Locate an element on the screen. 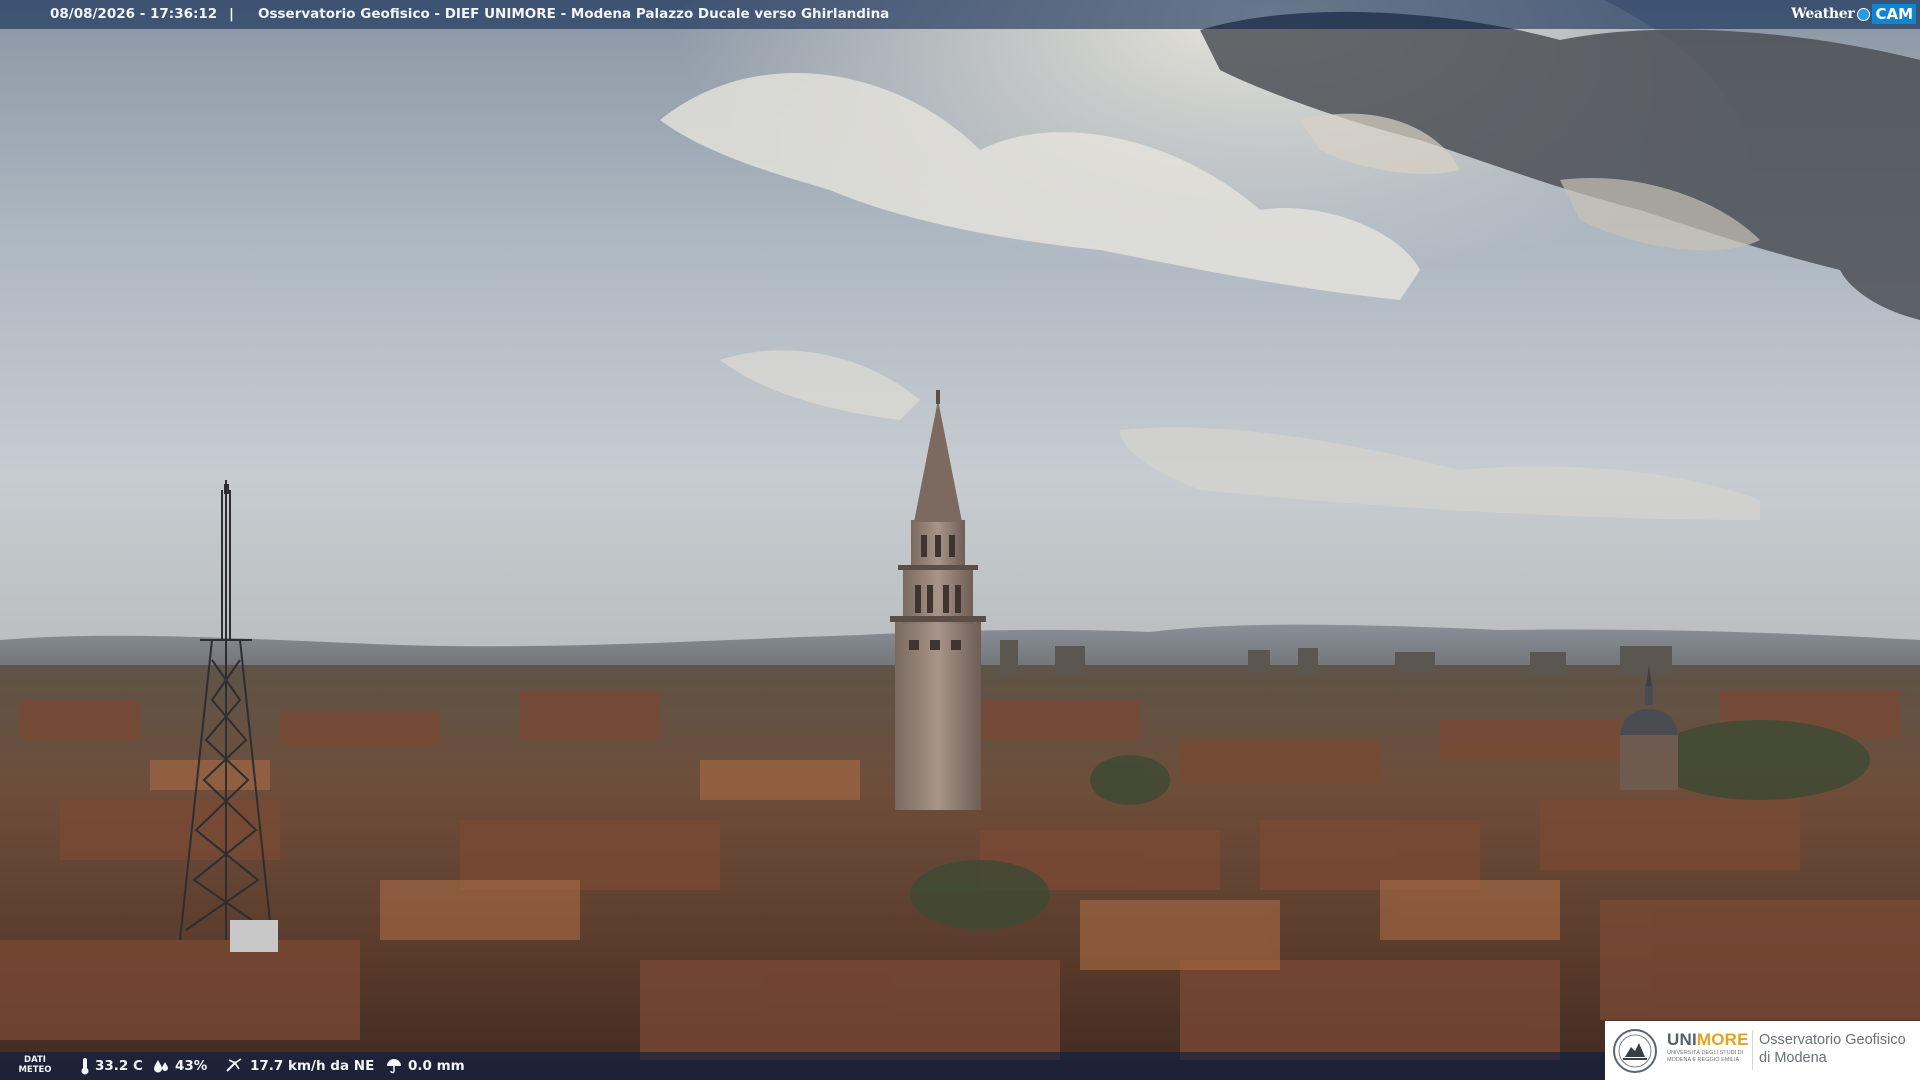 The image size is (1920, 1080). unimore-wordmark: UNIMORE is located at coordinates (1708, 1040).